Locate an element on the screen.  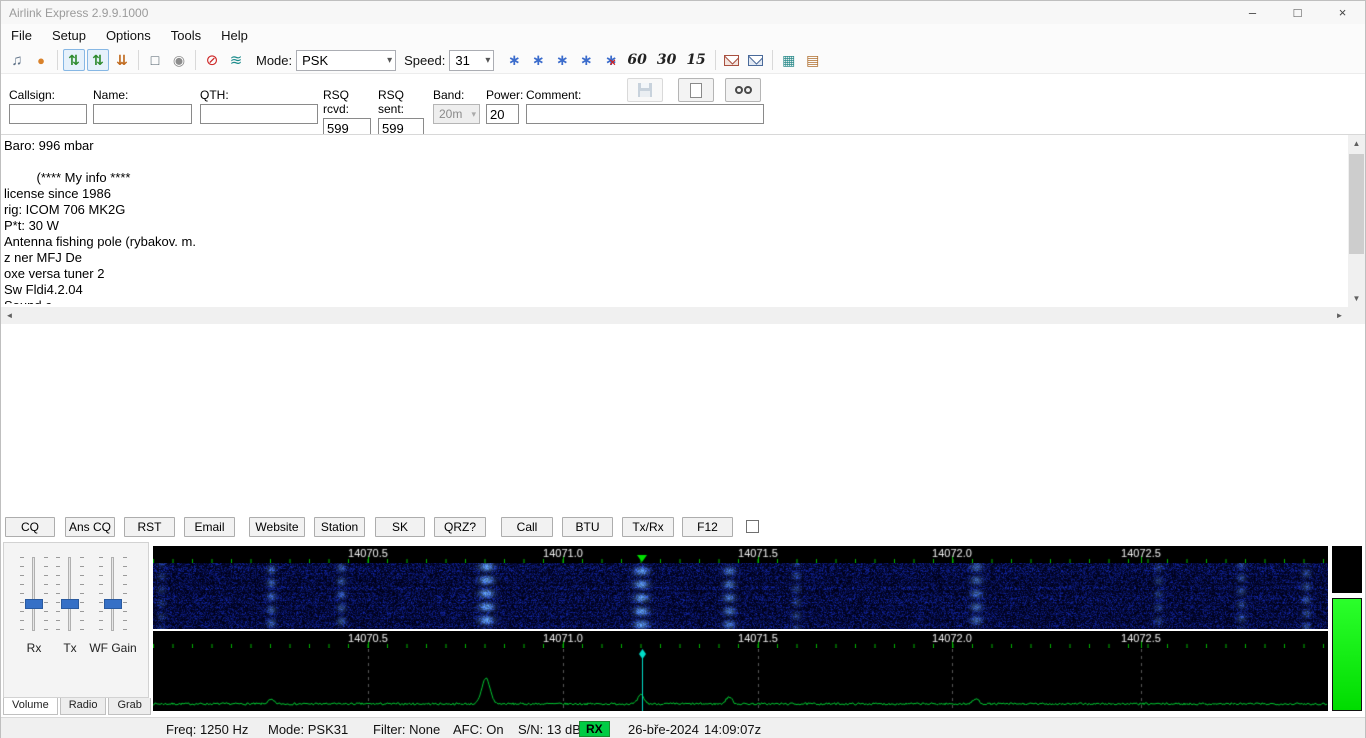
power-field is located at coordinates (502, 114).